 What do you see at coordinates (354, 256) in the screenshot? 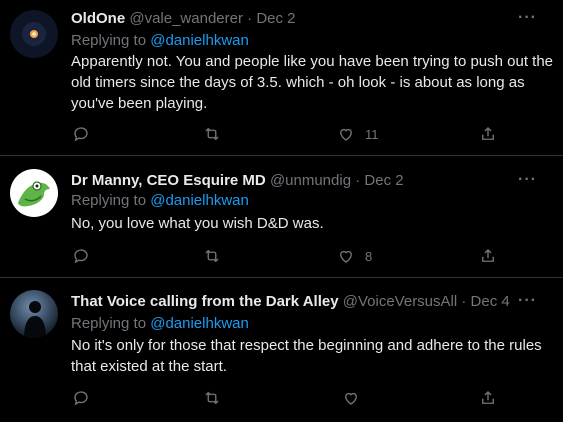
I see `like-button: 8` at bounding box center [354, 256].